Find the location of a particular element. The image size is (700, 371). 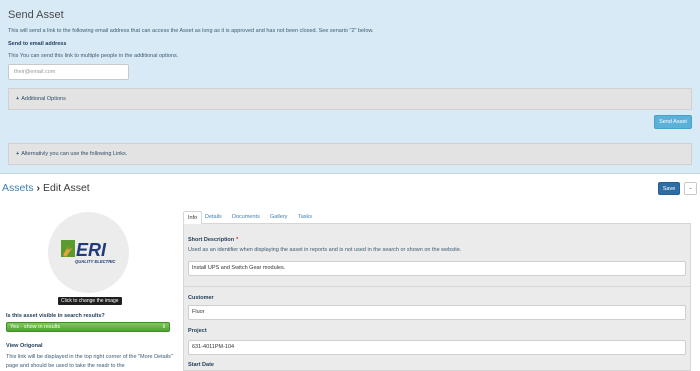

short-description-field: Install UPS and Switch Gear modules. is located at coordinates (437, 268).